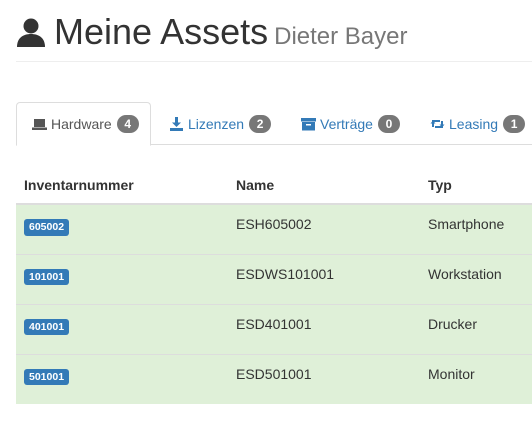  I want to click on inventory-cell: 605002, so click(122, 228).